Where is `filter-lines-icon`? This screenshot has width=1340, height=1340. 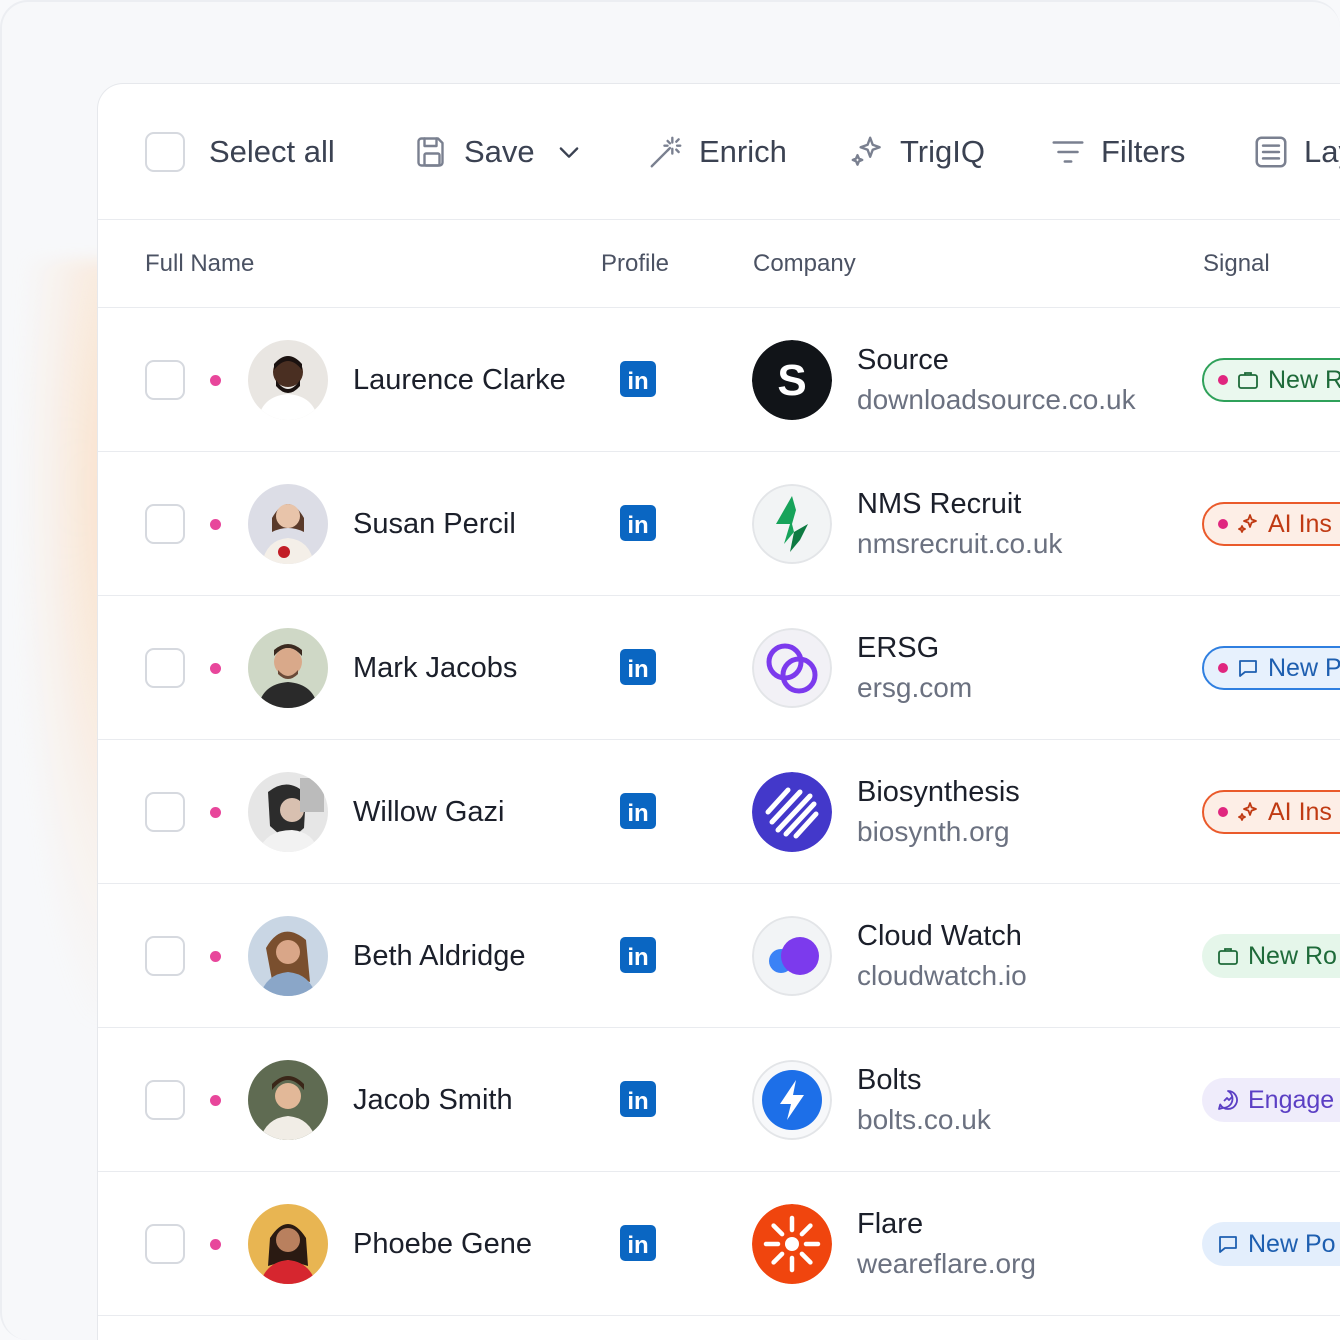 filter-lines-icon is located at coordinates (1068, 152).